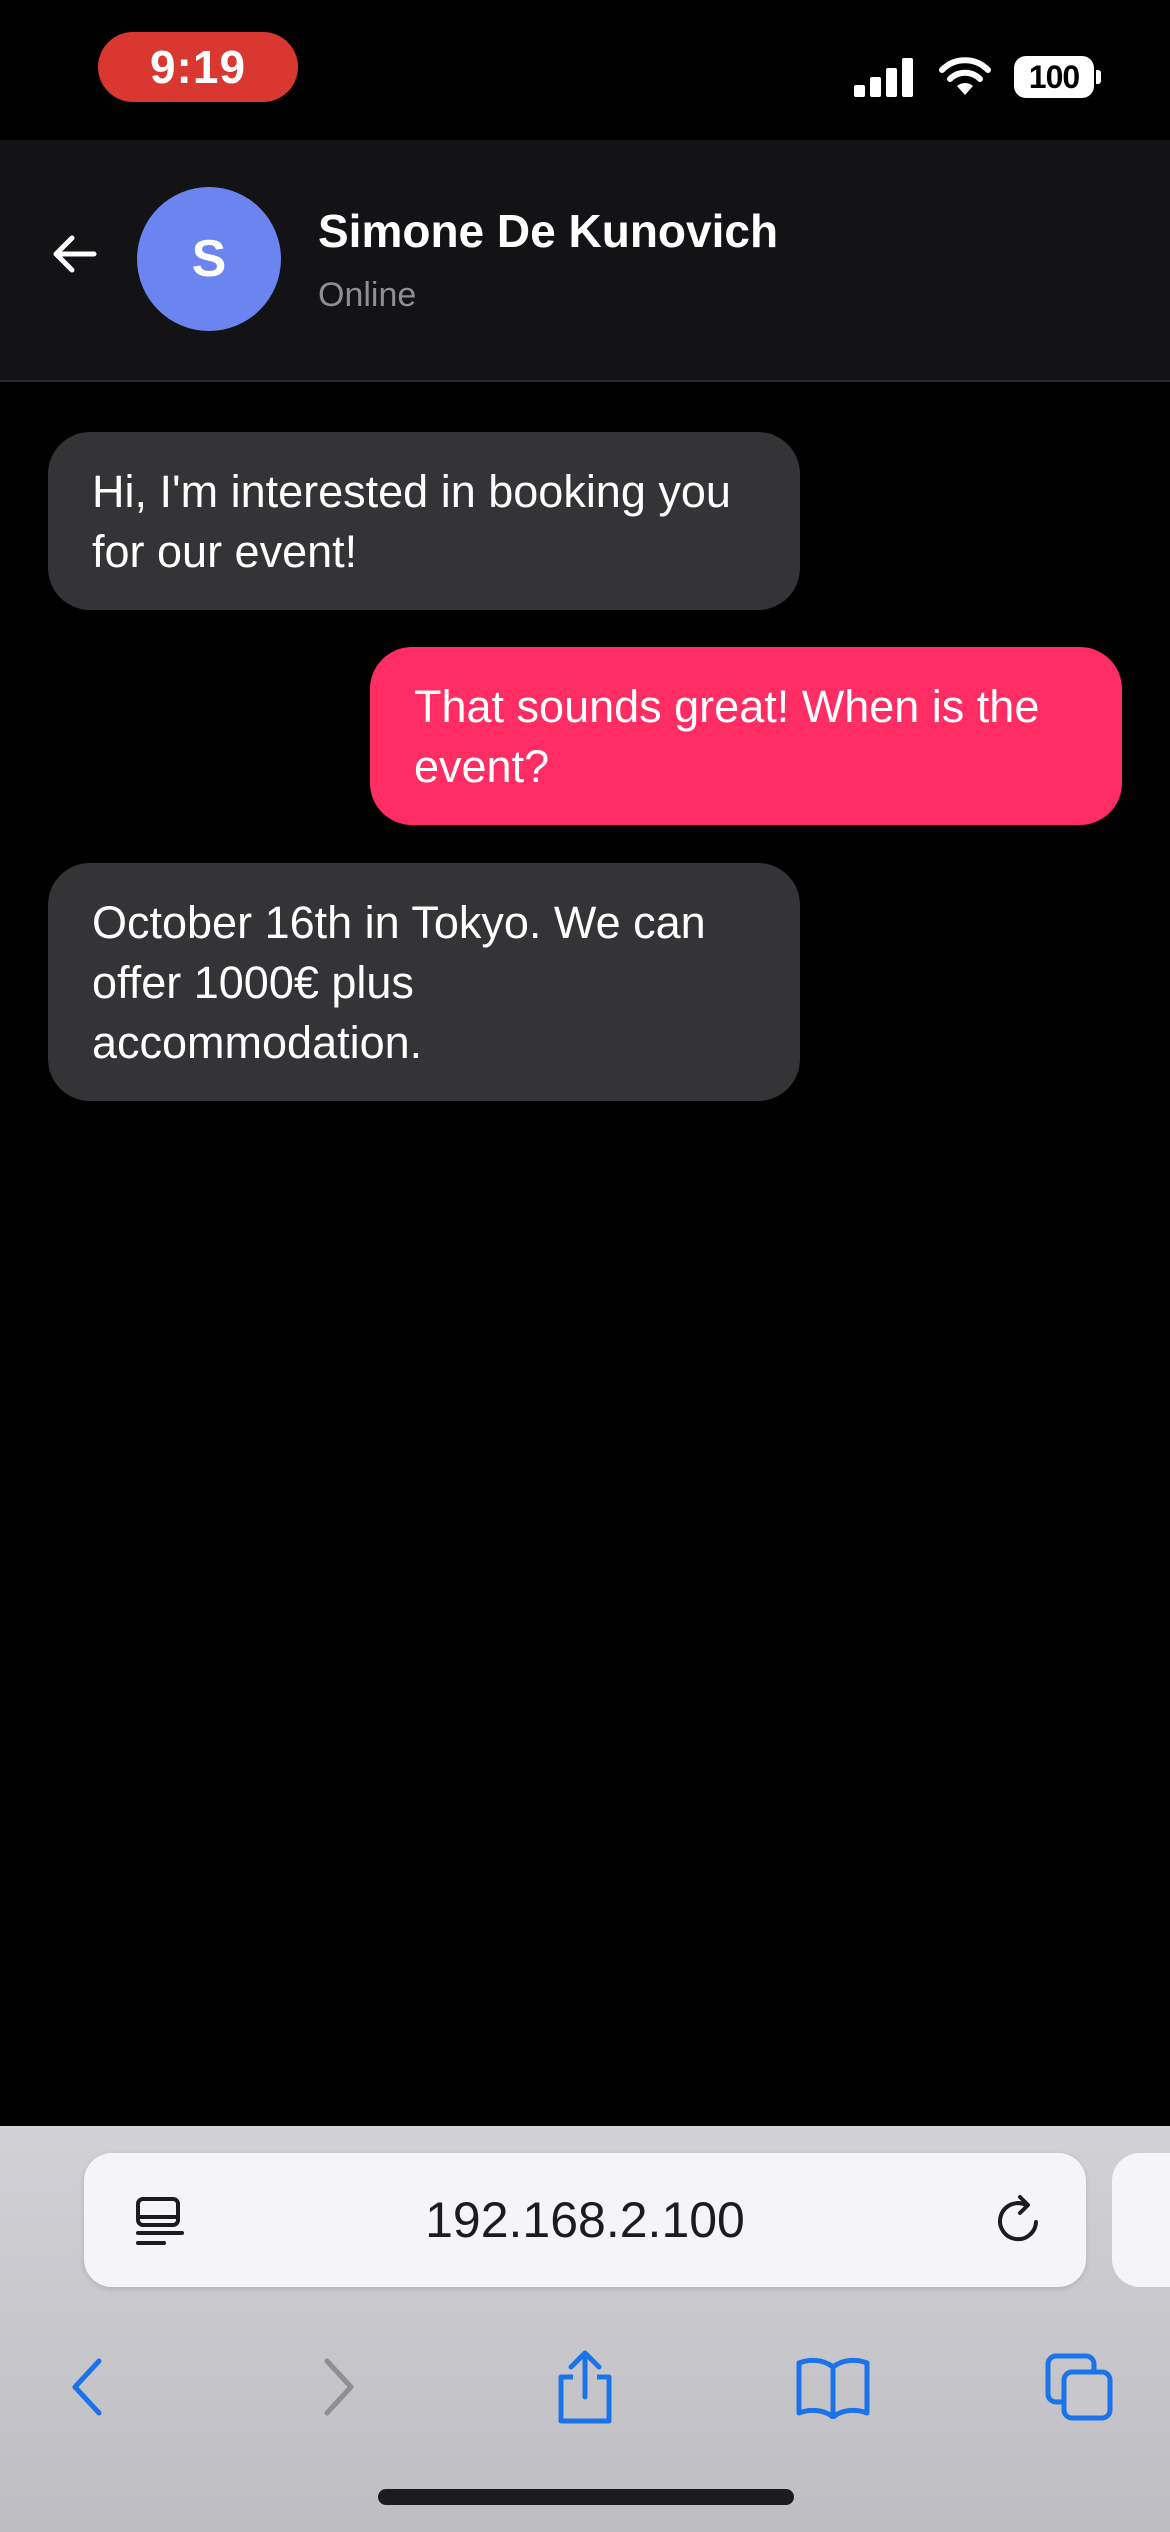 Image resolution: width=1170 pixels, height=2532 pixels. I want to click on back-icon, so click(87, 2387).